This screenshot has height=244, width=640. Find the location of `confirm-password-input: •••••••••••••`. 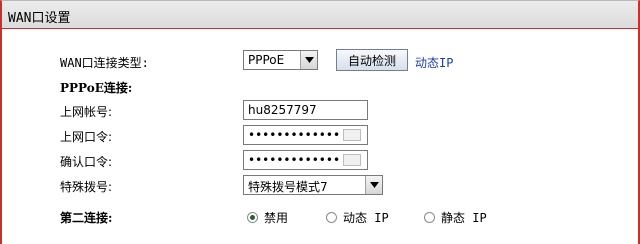

confirm-password-input: ••••••••••••• is located at coordinates (305, 160).